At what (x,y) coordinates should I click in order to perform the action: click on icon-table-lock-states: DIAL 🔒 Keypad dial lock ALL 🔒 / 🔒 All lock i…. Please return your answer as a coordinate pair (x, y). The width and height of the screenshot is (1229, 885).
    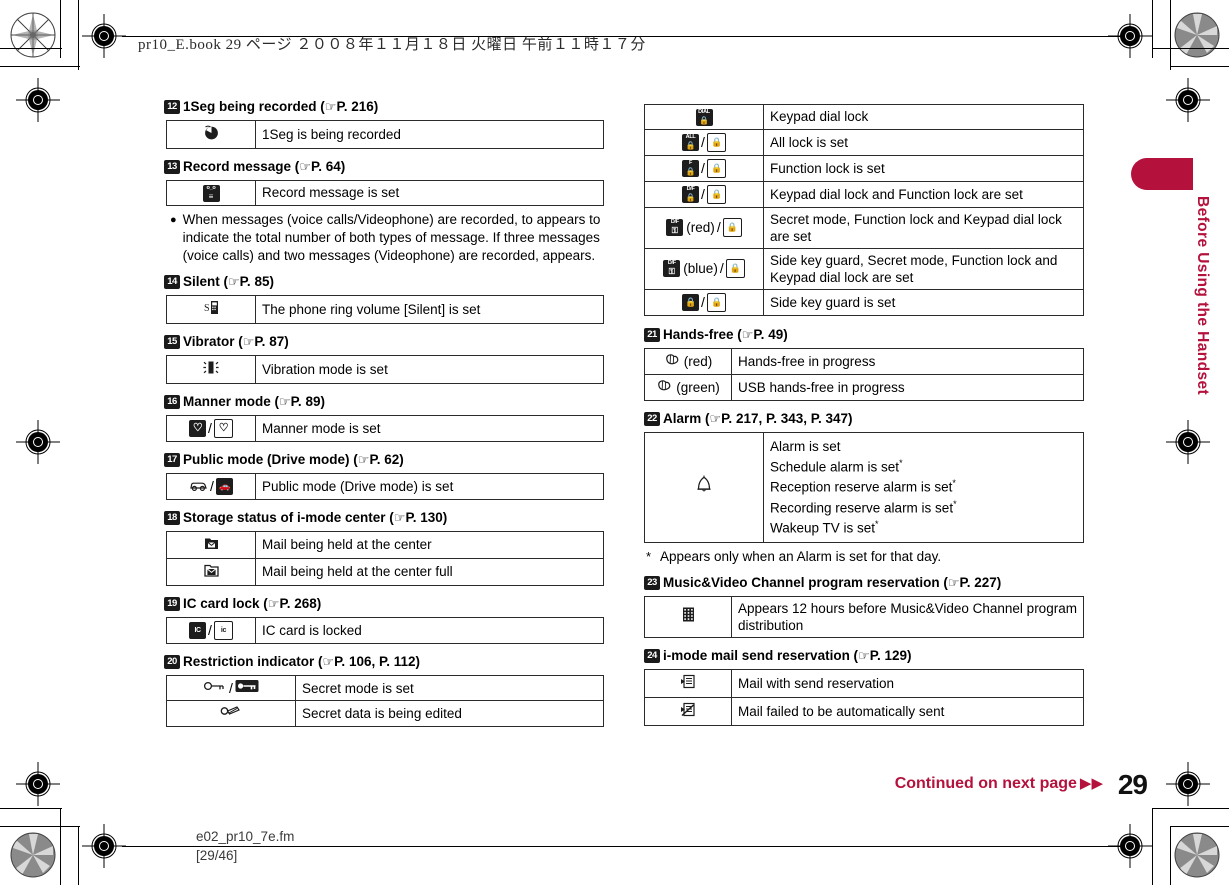
    Looking at the image, I should click on (864, 210).